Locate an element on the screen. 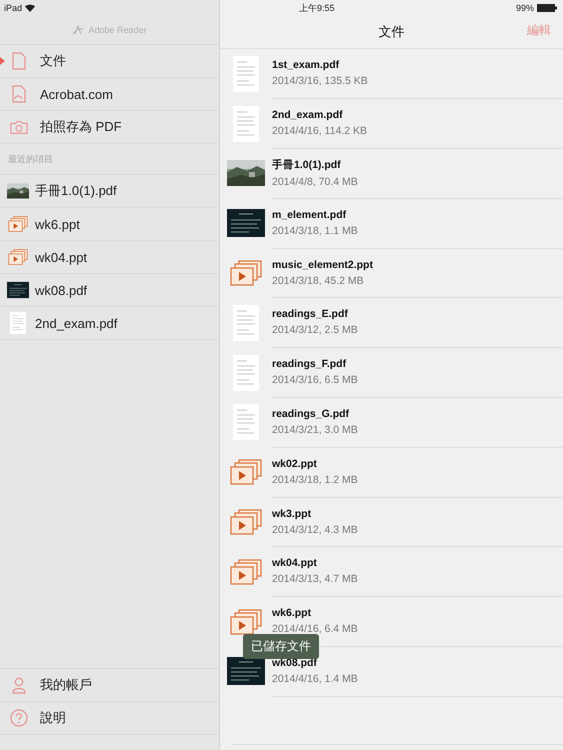  file-info: 2014/3/18, 1.1 MB is located at coordinates (315, 230).